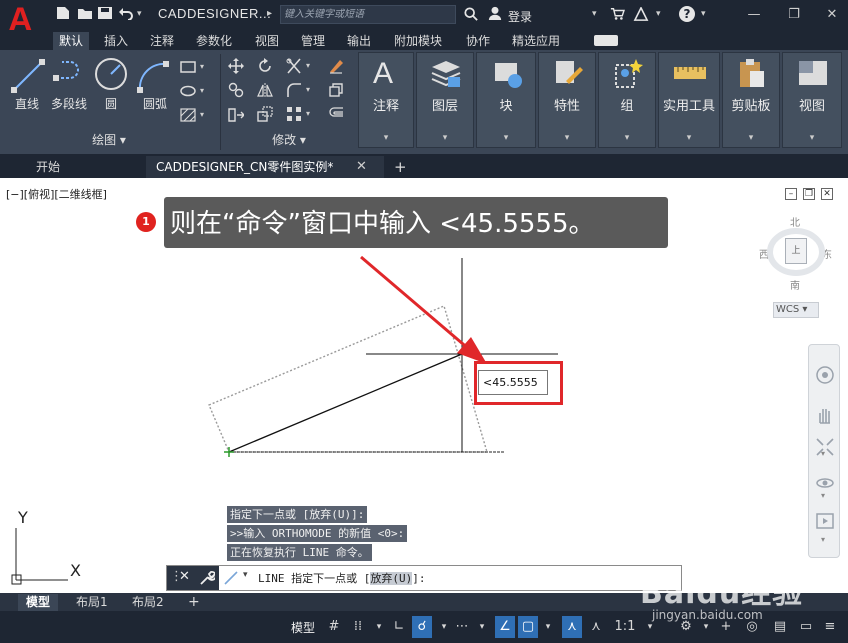 The height and width of the screenshot is (643, 848). What do you see at coordinates (71, 41) in the screenshot?
I see `tab-default: 默认` at bounding box center [71, 41].